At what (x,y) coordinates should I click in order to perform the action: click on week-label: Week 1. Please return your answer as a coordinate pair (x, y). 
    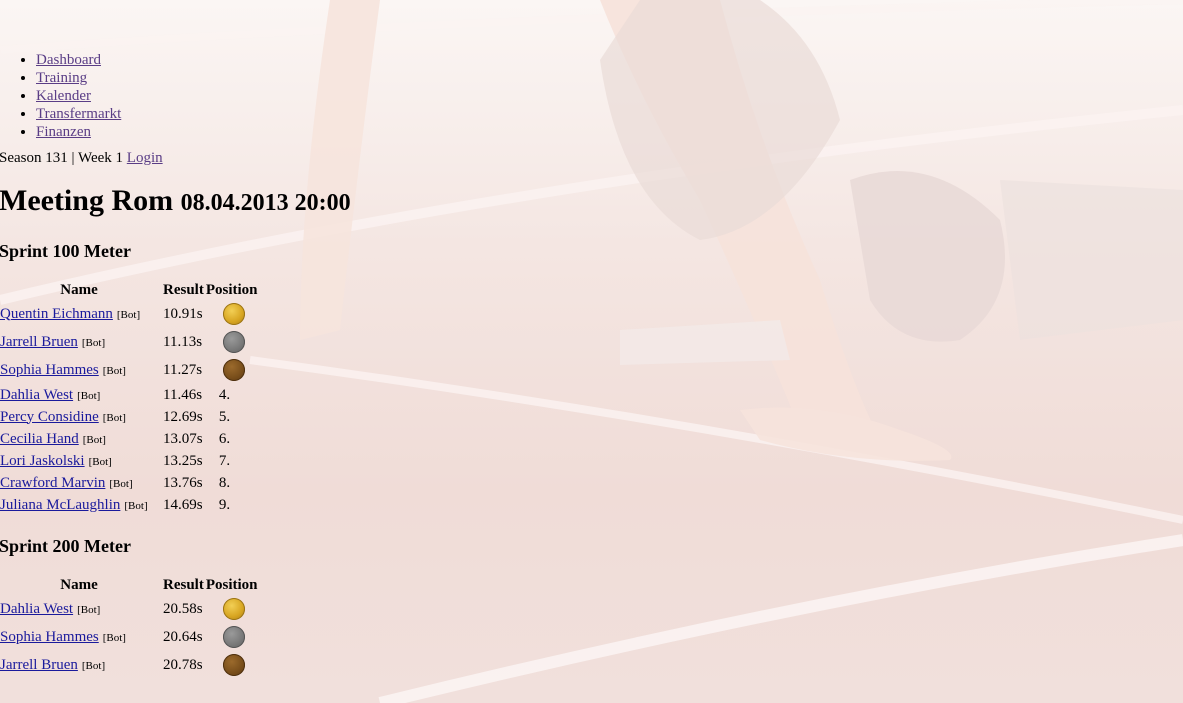
    Looking at the image, I should click on (101, 158).